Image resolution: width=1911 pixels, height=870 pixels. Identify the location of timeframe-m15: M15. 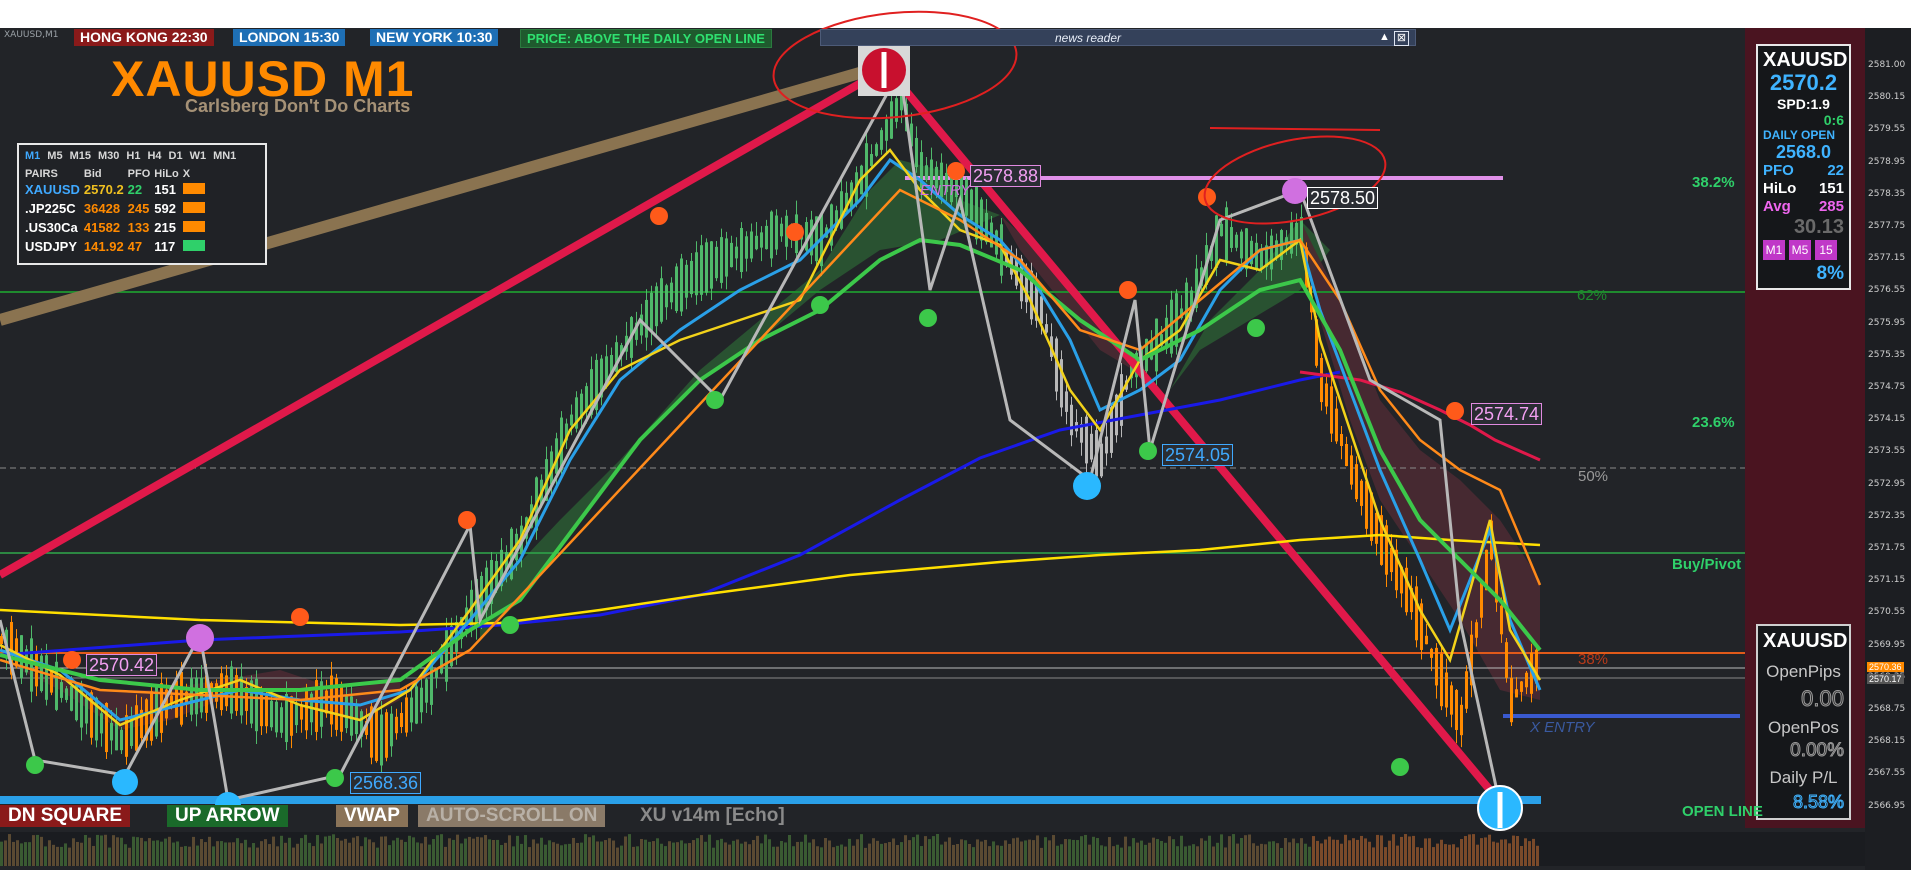
(80, 156).